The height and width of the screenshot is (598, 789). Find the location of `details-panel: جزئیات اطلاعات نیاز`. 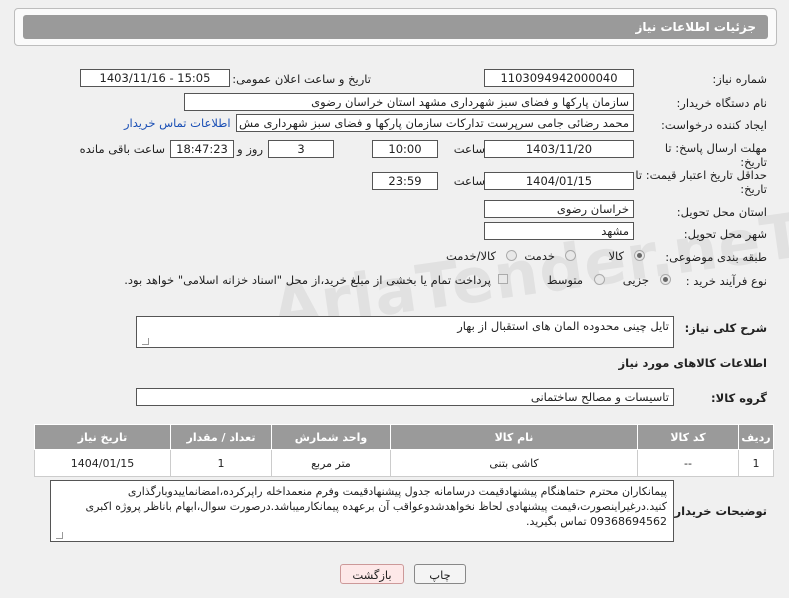

details-panel: جزئیات اطلاعات نیاز is located at coordinates (395, 27).